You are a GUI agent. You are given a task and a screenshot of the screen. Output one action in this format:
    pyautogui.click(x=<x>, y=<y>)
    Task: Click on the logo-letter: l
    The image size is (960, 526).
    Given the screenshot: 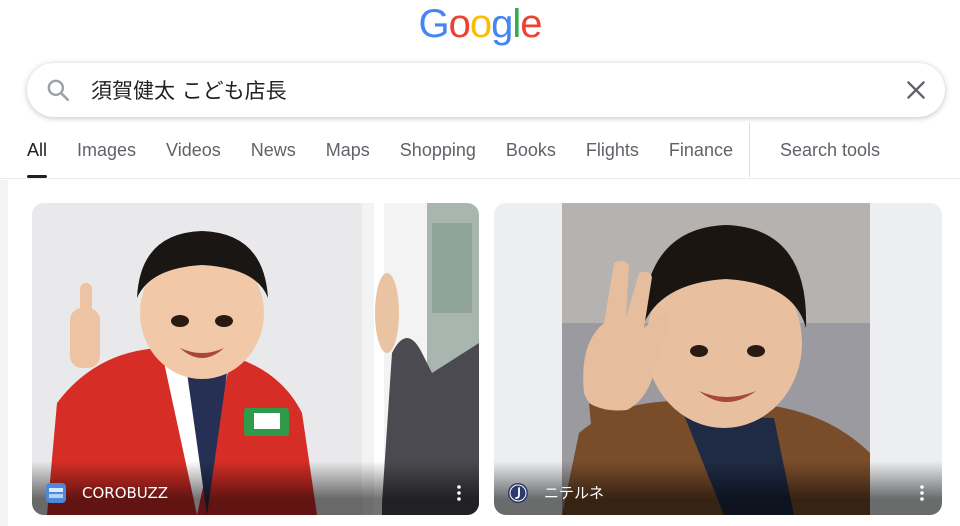 What is the action you would take?
    pyautogui.click(x=516, y=24)
    